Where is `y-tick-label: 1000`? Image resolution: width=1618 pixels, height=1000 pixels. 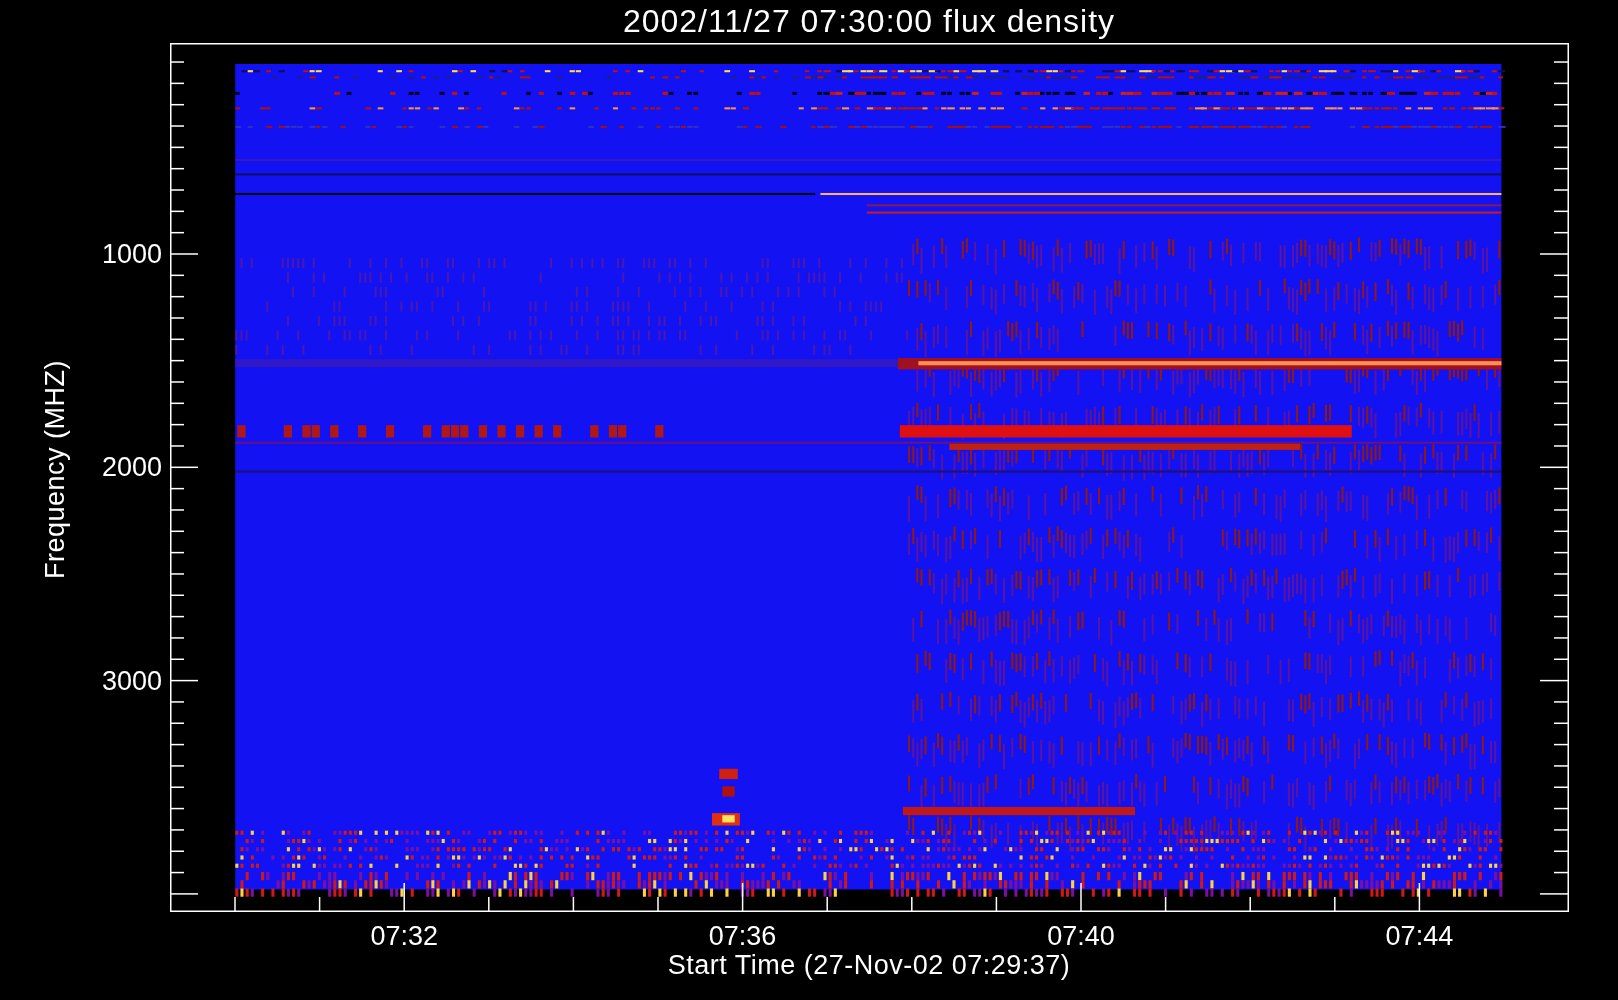
y-tick-label: 1000 is located at coordinates (131, 254).